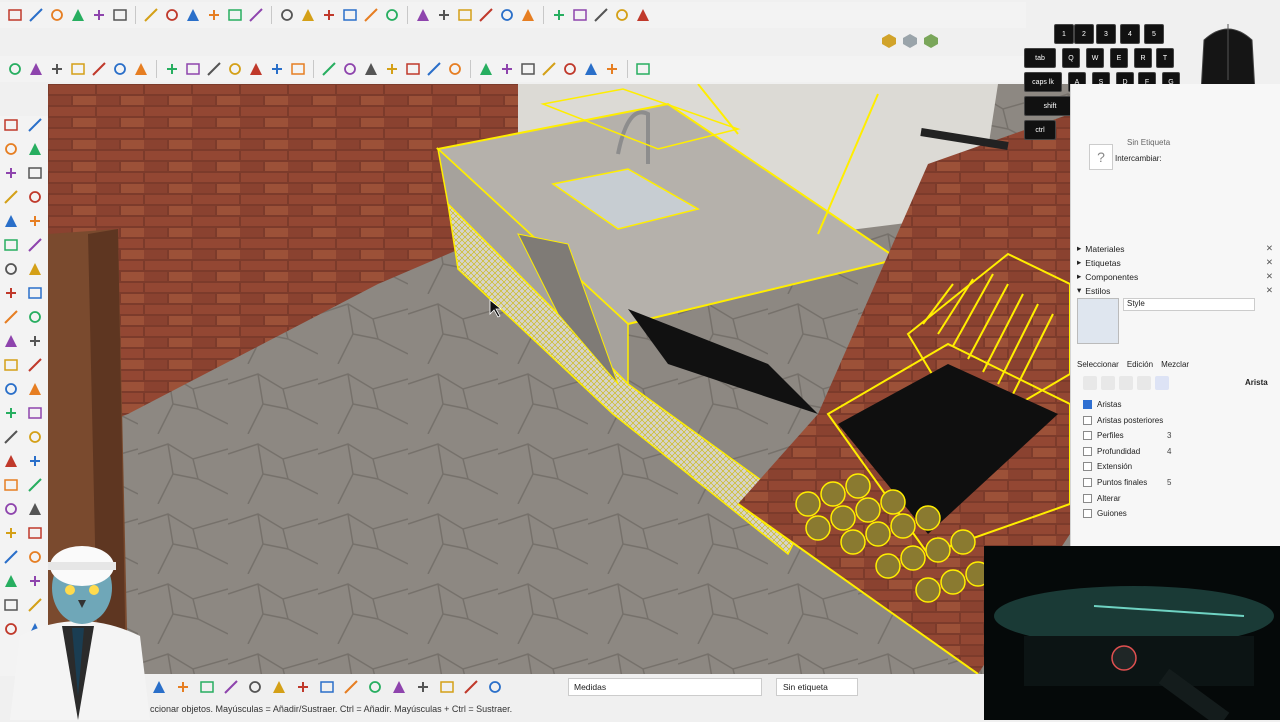 This screenshot has width=1280, height=722. What do you see at coordinates (817, 687) in the screenshot?
I see `tag-dropdown: Sin etiqueta` at bounding box center [817, 687].